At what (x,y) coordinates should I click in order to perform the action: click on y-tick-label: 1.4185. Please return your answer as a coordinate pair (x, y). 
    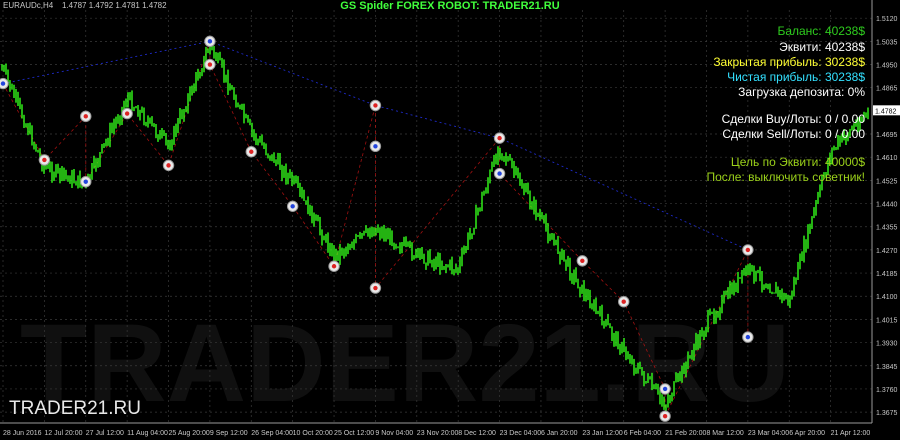
    Looking at the image, I should click on (887, 274).